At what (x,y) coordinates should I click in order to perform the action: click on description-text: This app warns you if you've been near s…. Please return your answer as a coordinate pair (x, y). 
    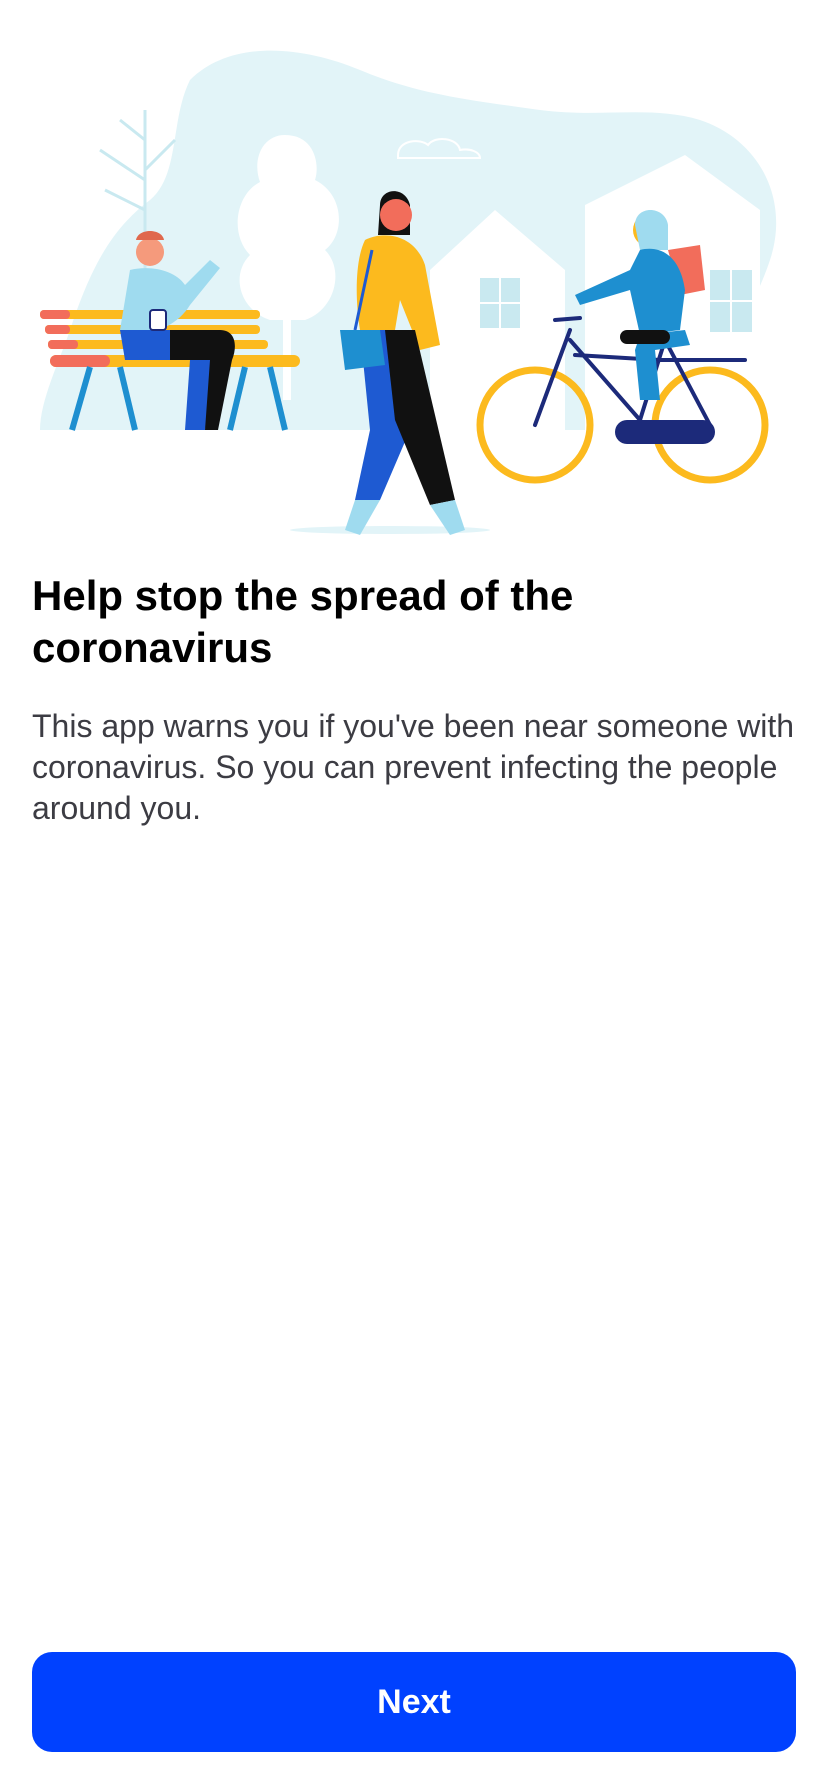
    Looking at the image, I should click on (413, 767).